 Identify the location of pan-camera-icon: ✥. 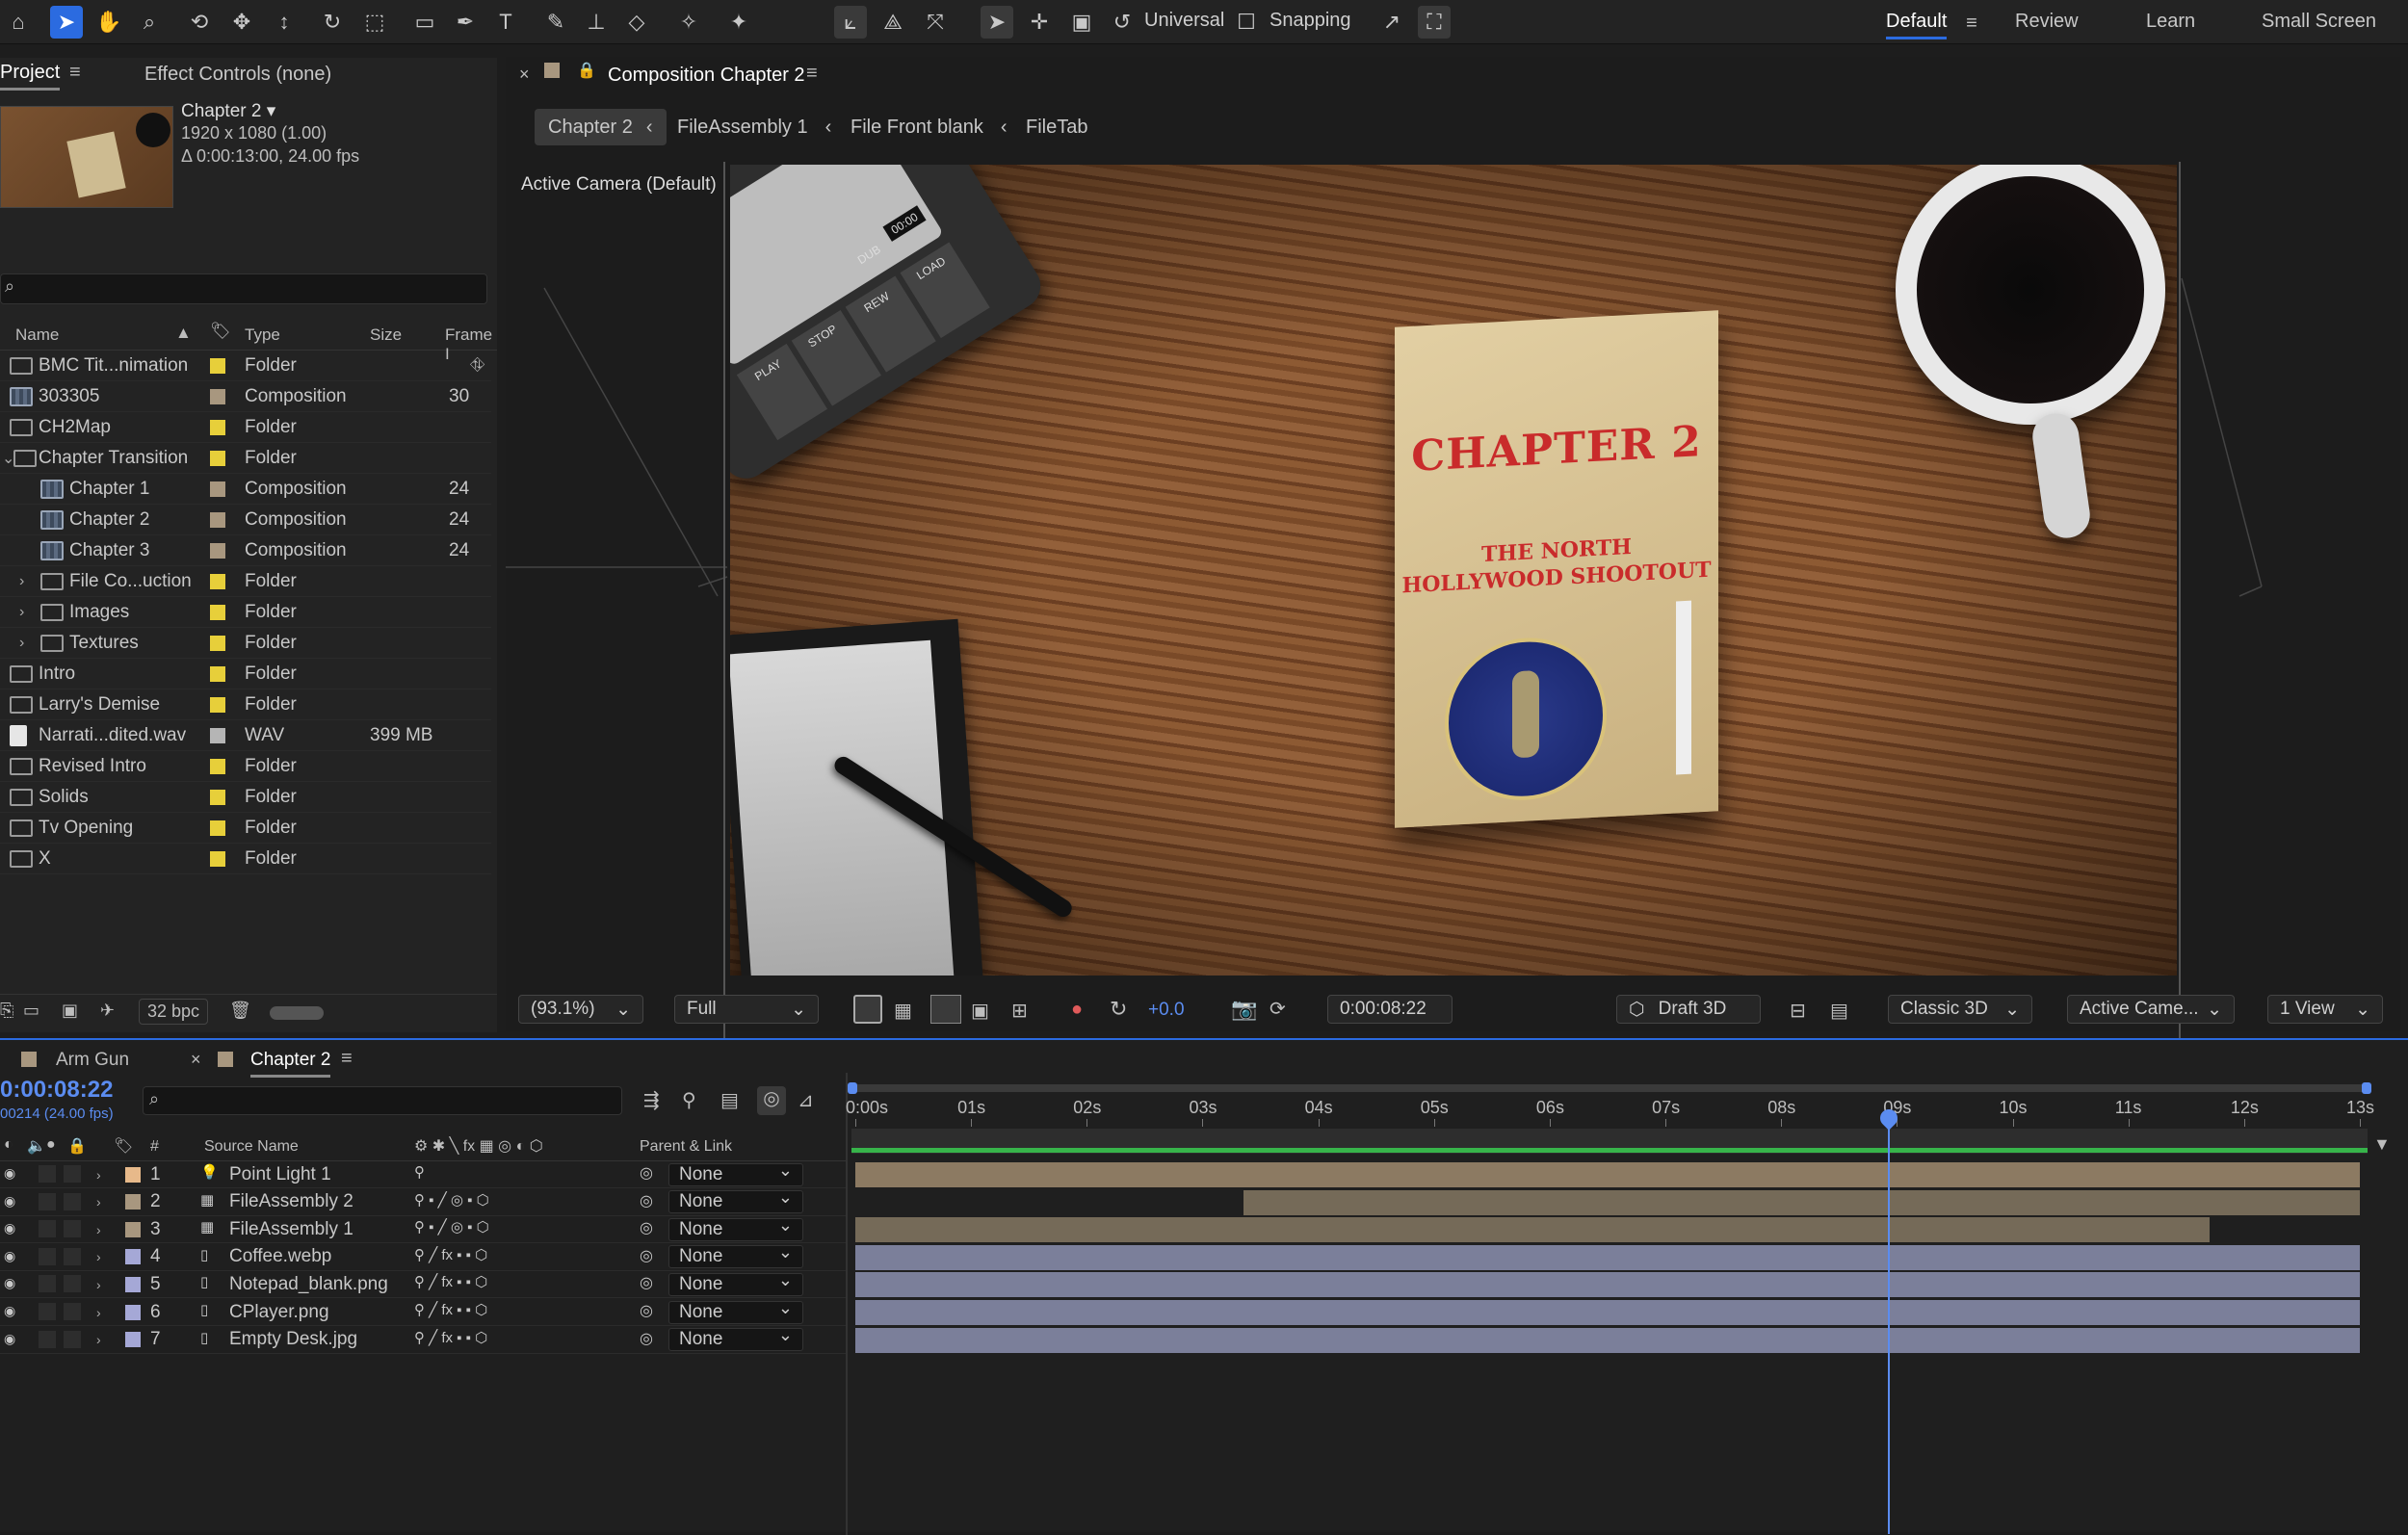
(241, 22).